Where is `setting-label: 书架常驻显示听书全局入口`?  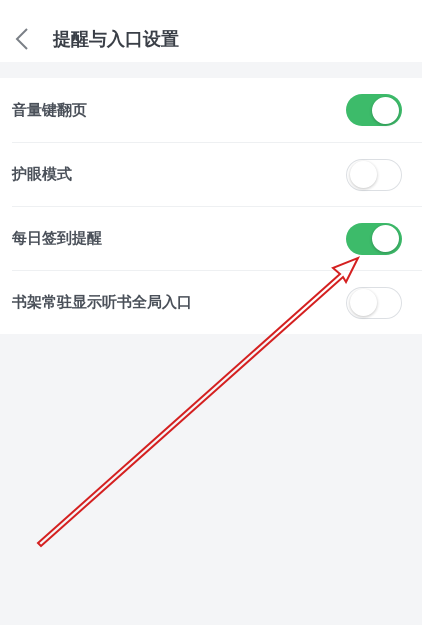 setting-label: 书架常驻显示听书全局入口 is located at coordinates (102, 303).